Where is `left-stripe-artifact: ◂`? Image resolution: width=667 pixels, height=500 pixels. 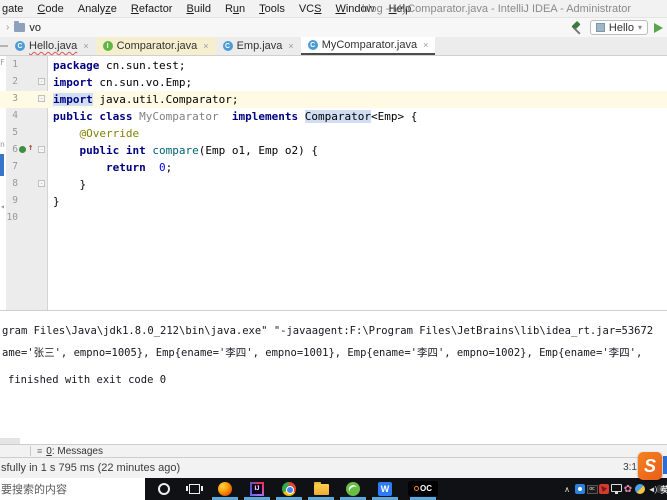
left-stripe-artifact: ◂ is located at coordinates (2, 206).